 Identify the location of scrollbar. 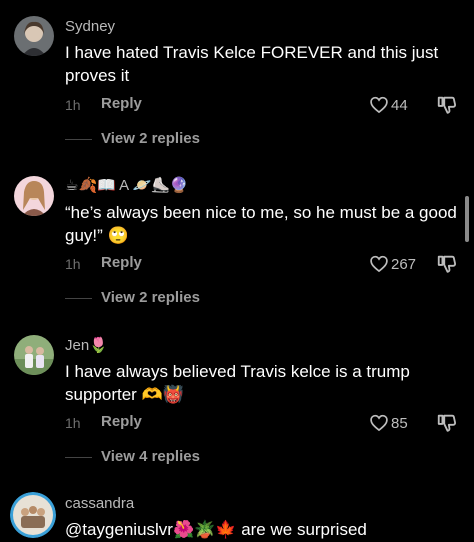
(467, 219).